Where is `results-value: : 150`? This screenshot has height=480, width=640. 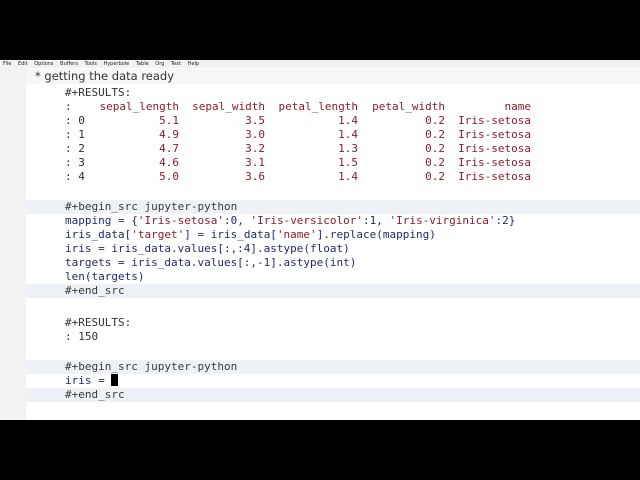
results-value: : 150 is located at coordinates (82, 336).